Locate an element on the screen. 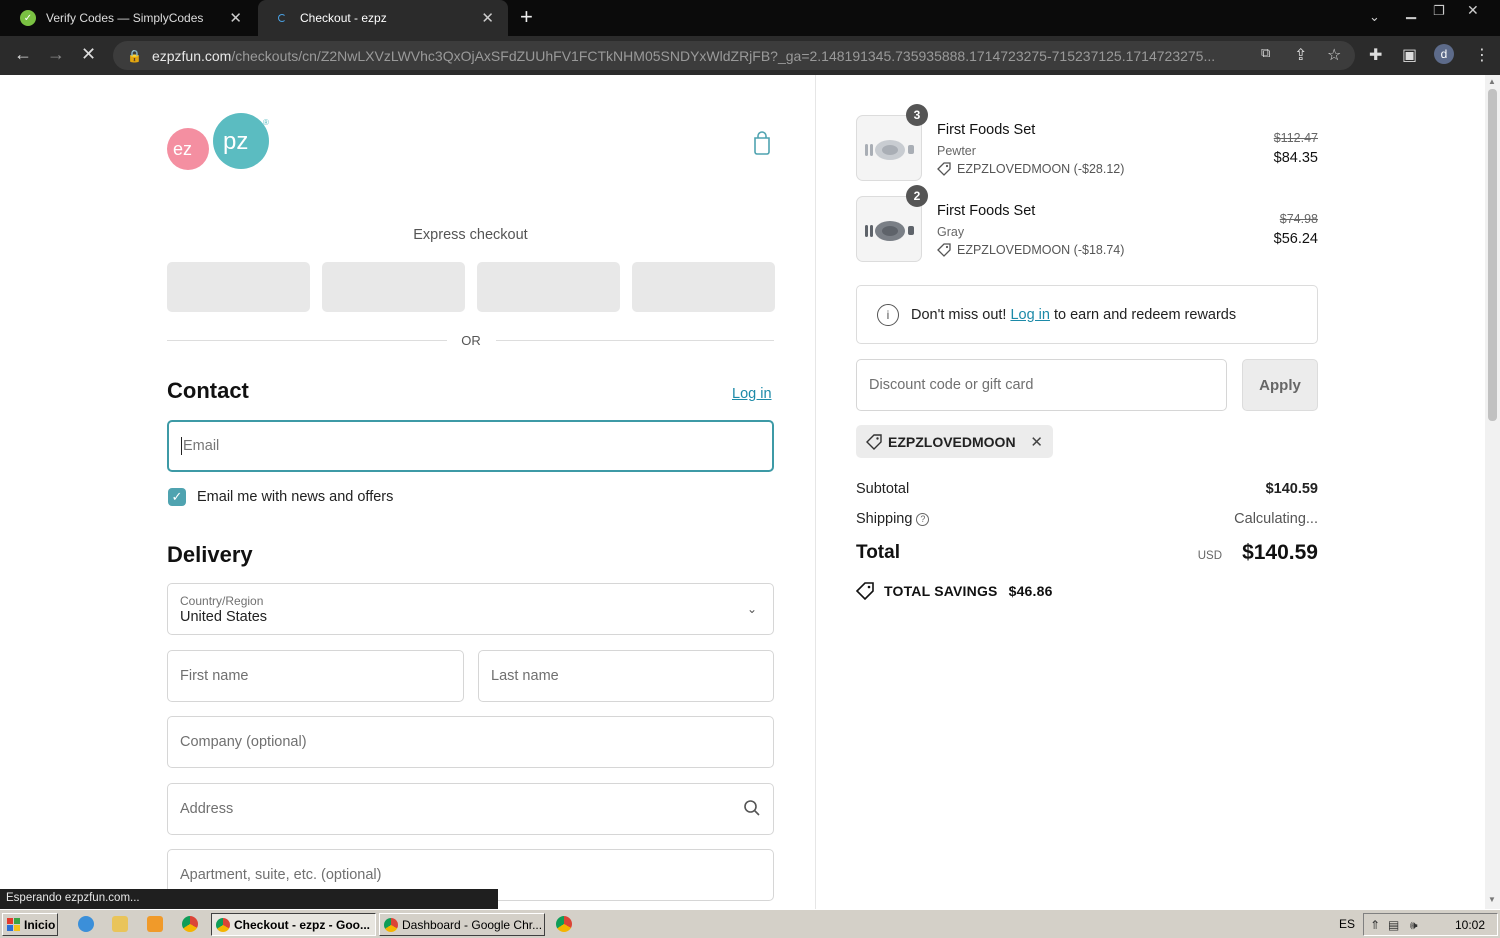  restore-icon: ❐ is located at coordinates (1439, 11).